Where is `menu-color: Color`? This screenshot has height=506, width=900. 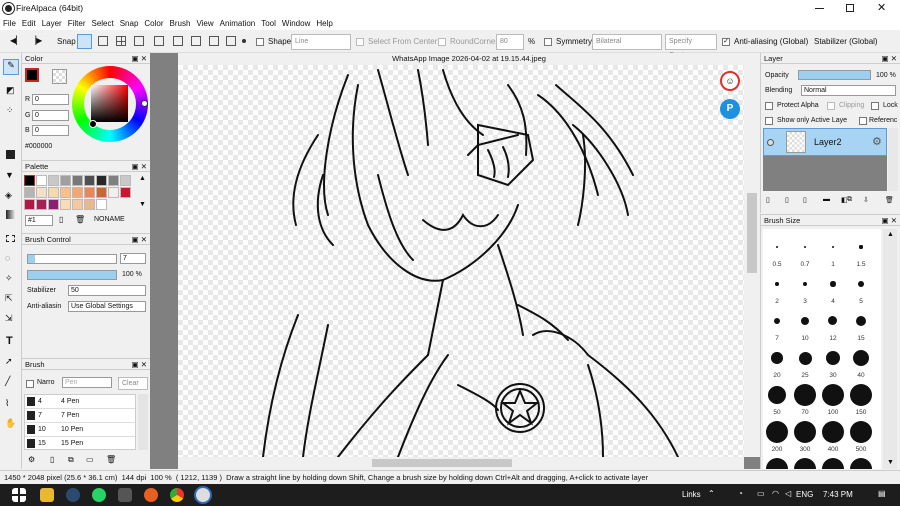
menu-color: Color is located at coordinates (153, 23).